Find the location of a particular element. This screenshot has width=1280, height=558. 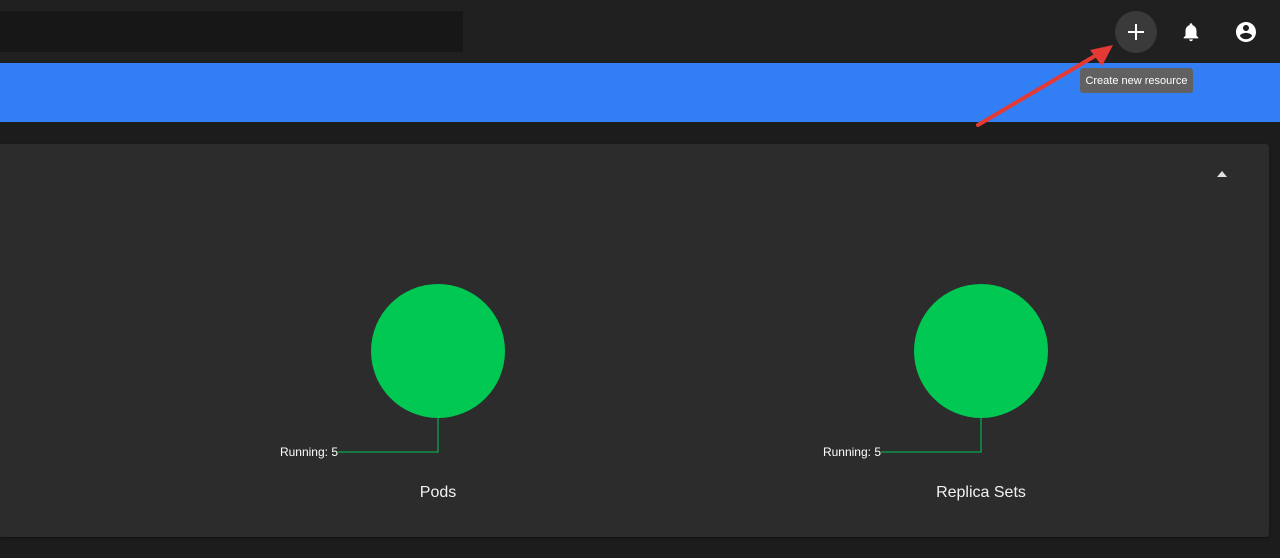

chart-title-pods: Pods is located at coordinates (438, 492).